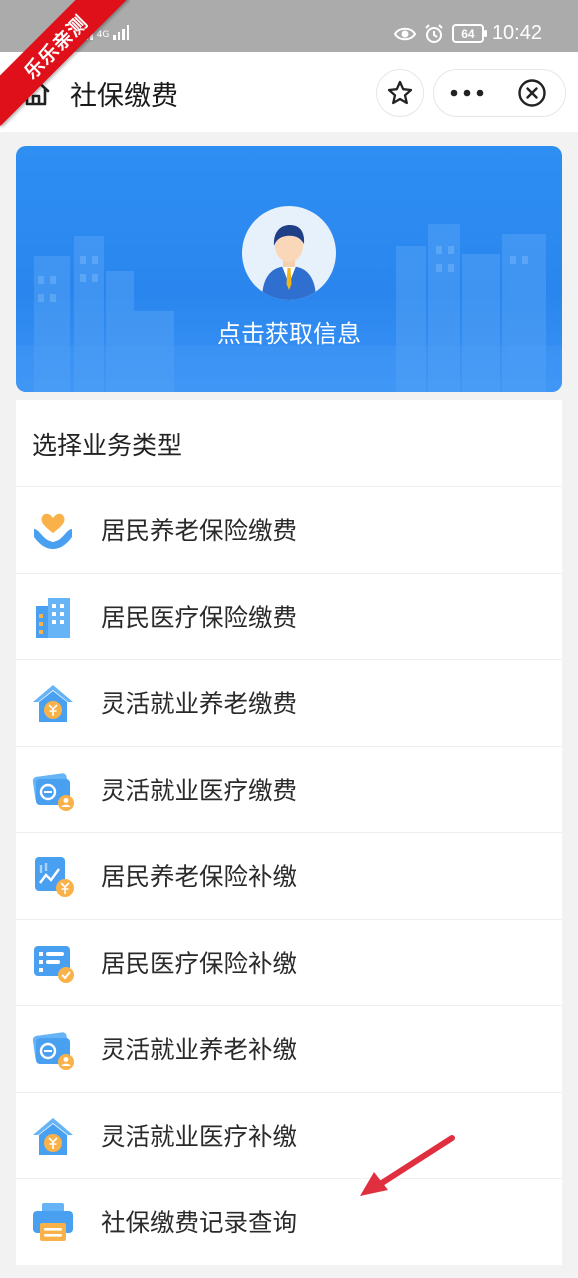 The height and width of the screenshot is (1278, 578). What do you see at coordinates (199, 1223) in the screenshot?
I see `list-item-label: 社保缴费记录查询` at bounding box center [199, 1223].